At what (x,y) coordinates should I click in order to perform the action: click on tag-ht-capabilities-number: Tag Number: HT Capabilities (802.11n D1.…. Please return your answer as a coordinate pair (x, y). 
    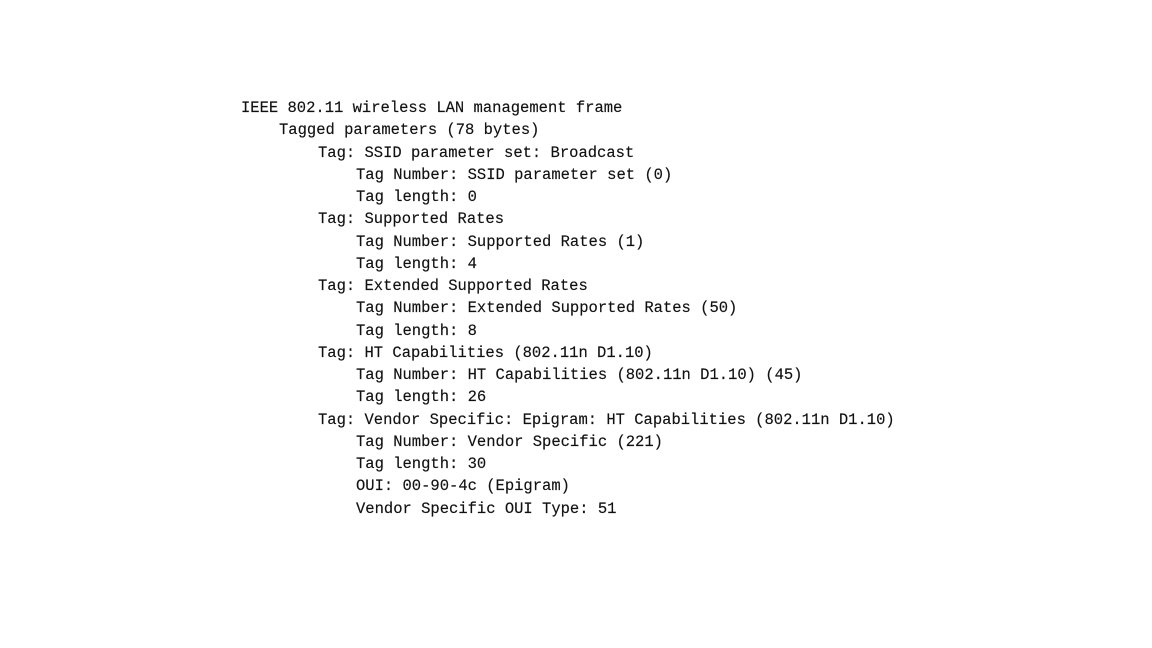
    Looking at the image, I should click on (579, 375).